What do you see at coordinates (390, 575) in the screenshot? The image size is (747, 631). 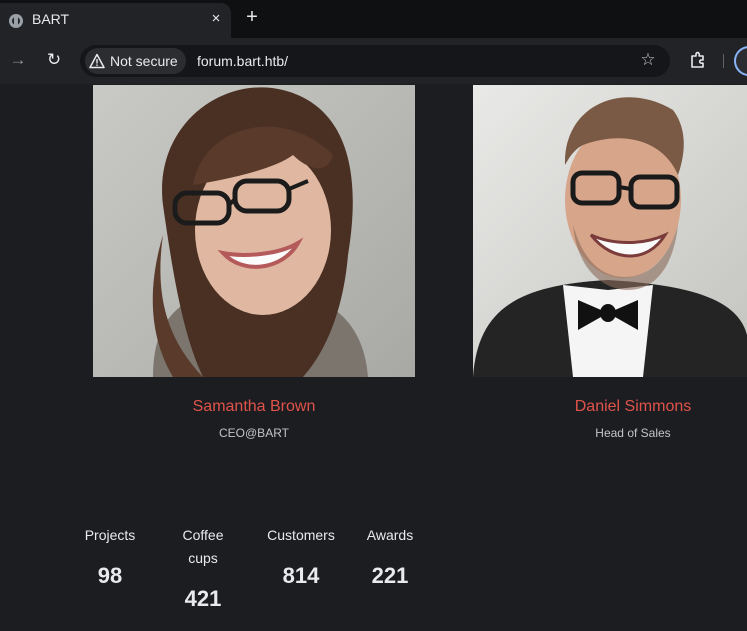 I see `stat-value: 221` at bounding box center [390, 575].